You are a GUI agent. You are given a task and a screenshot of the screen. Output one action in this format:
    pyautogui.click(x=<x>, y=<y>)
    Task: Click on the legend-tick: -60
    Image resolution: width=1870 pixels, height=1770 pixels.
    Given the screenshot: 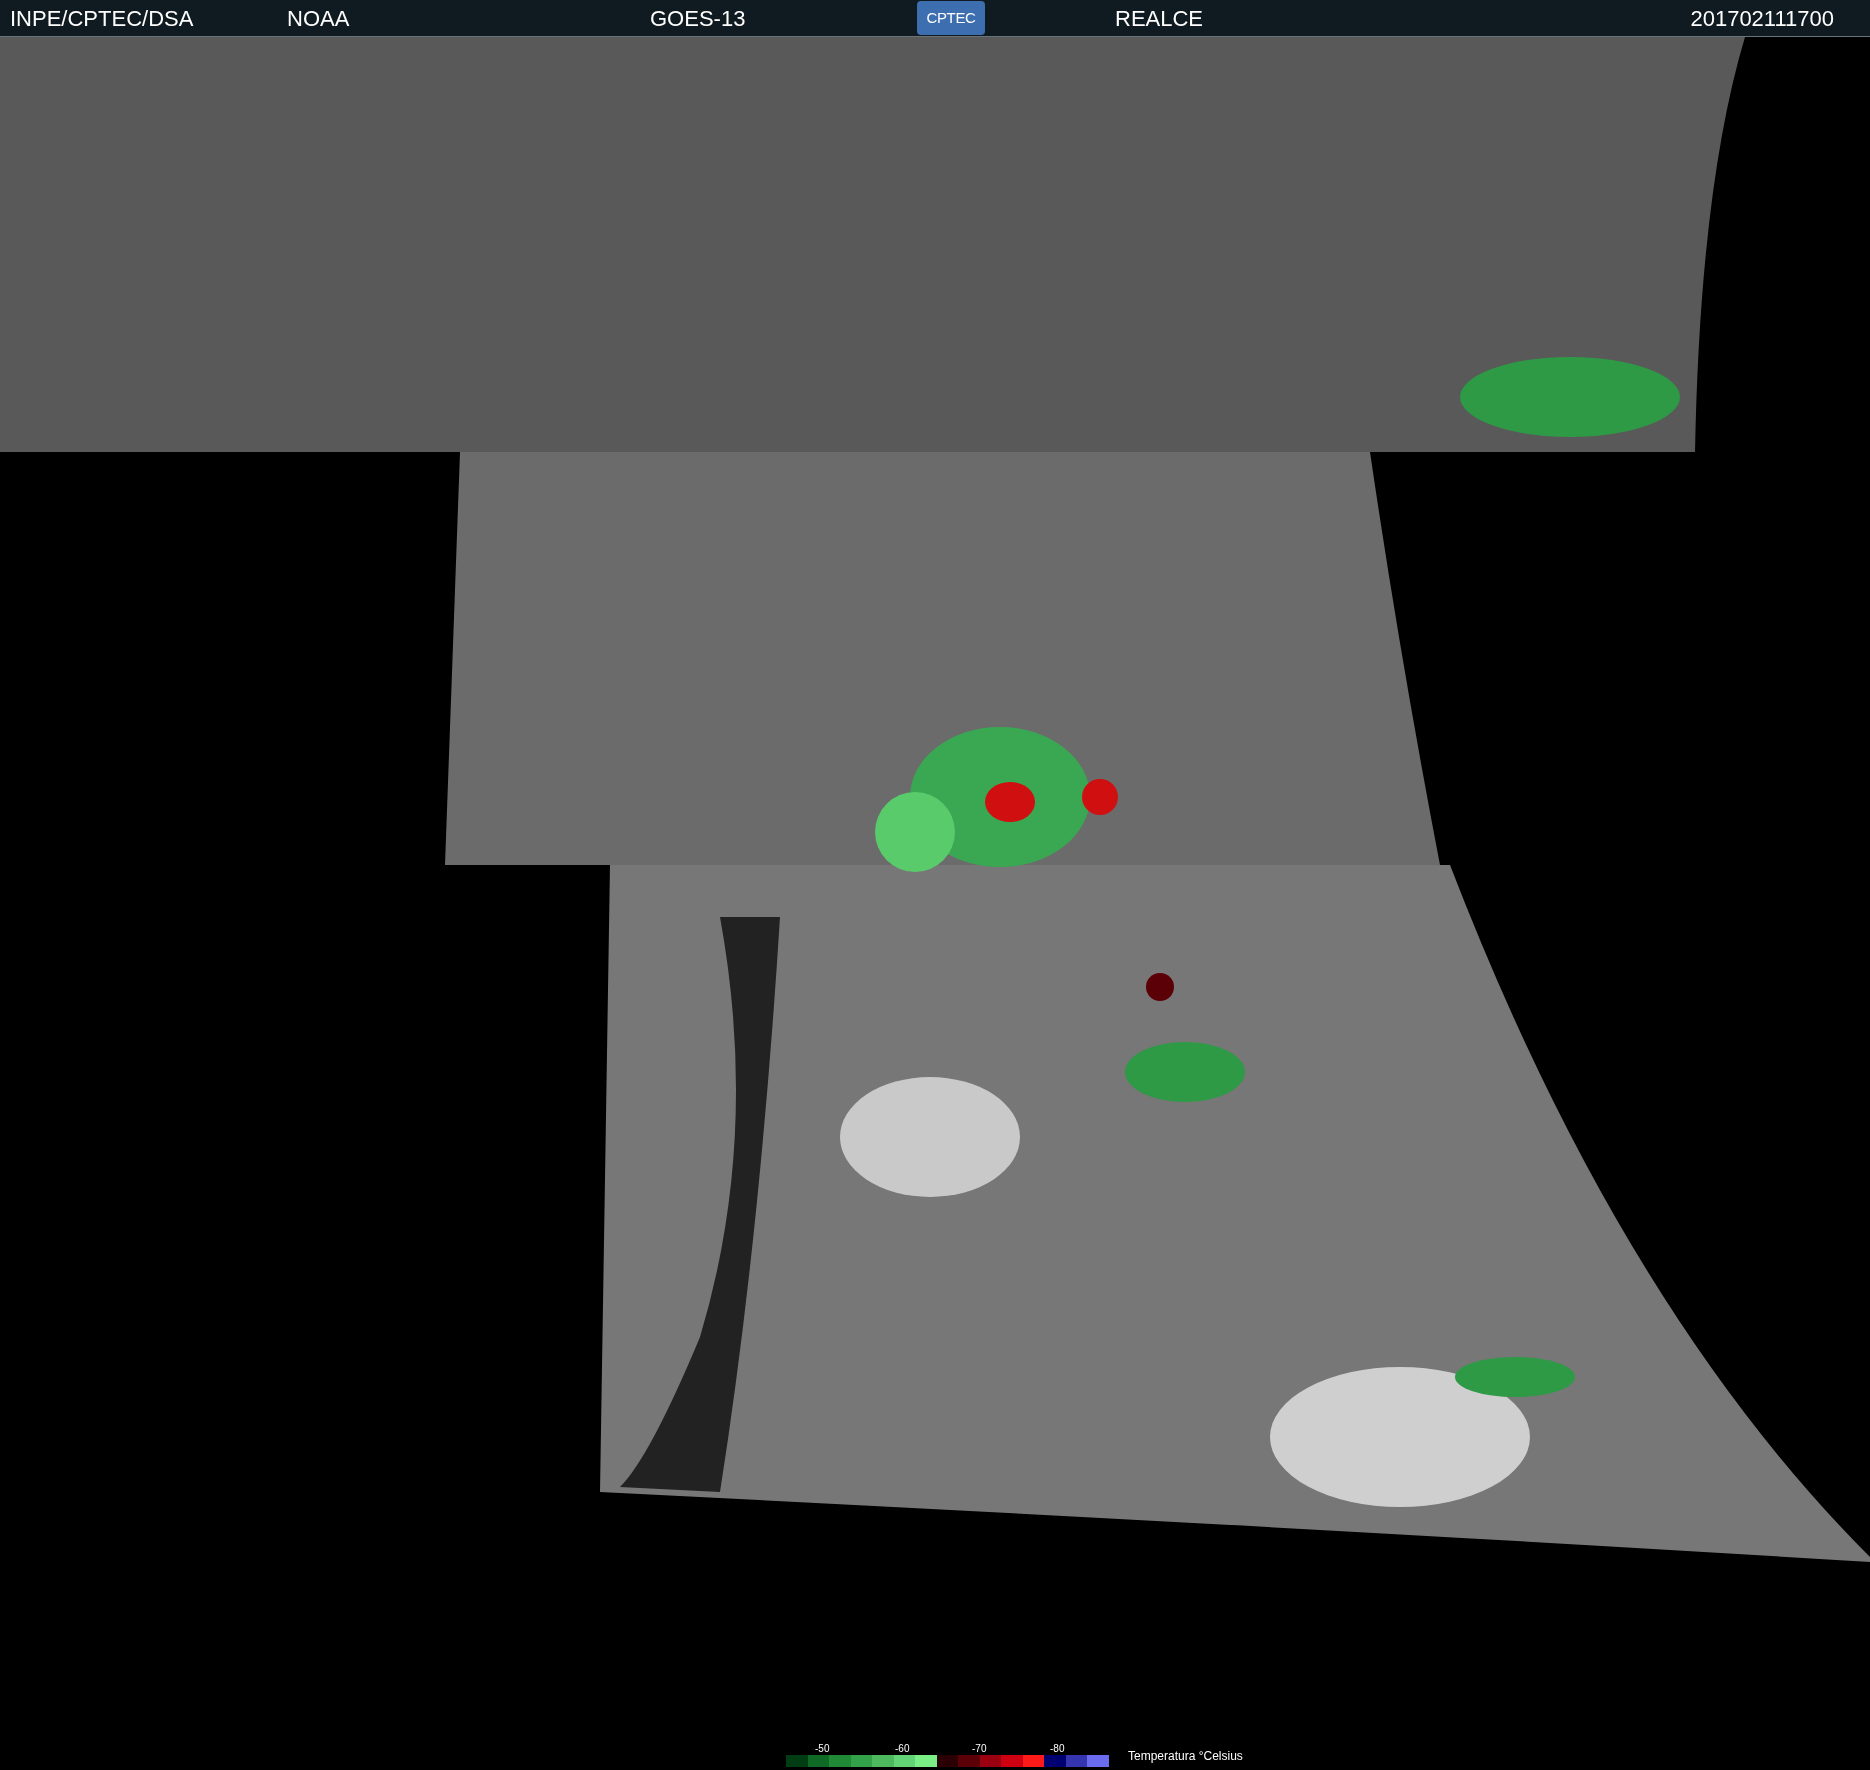 What is the action you would take?
    pyautogui.click(x=902, y=1748)
    